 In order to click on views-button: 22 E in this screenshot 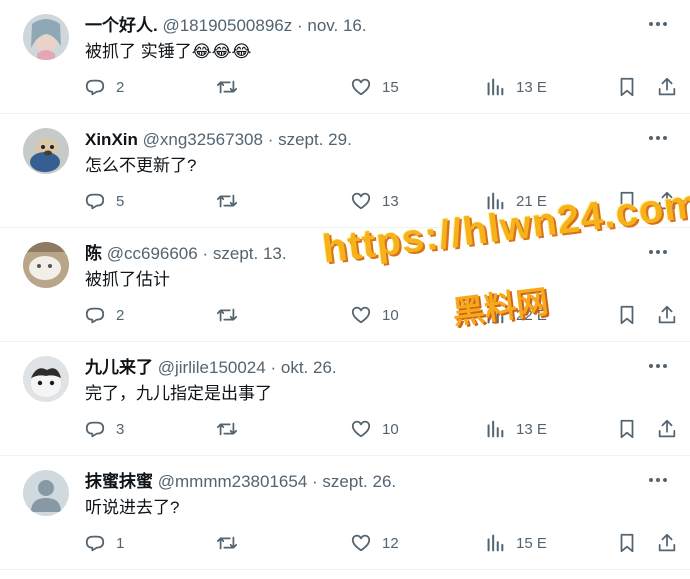, I will do `click(515, 315)`.